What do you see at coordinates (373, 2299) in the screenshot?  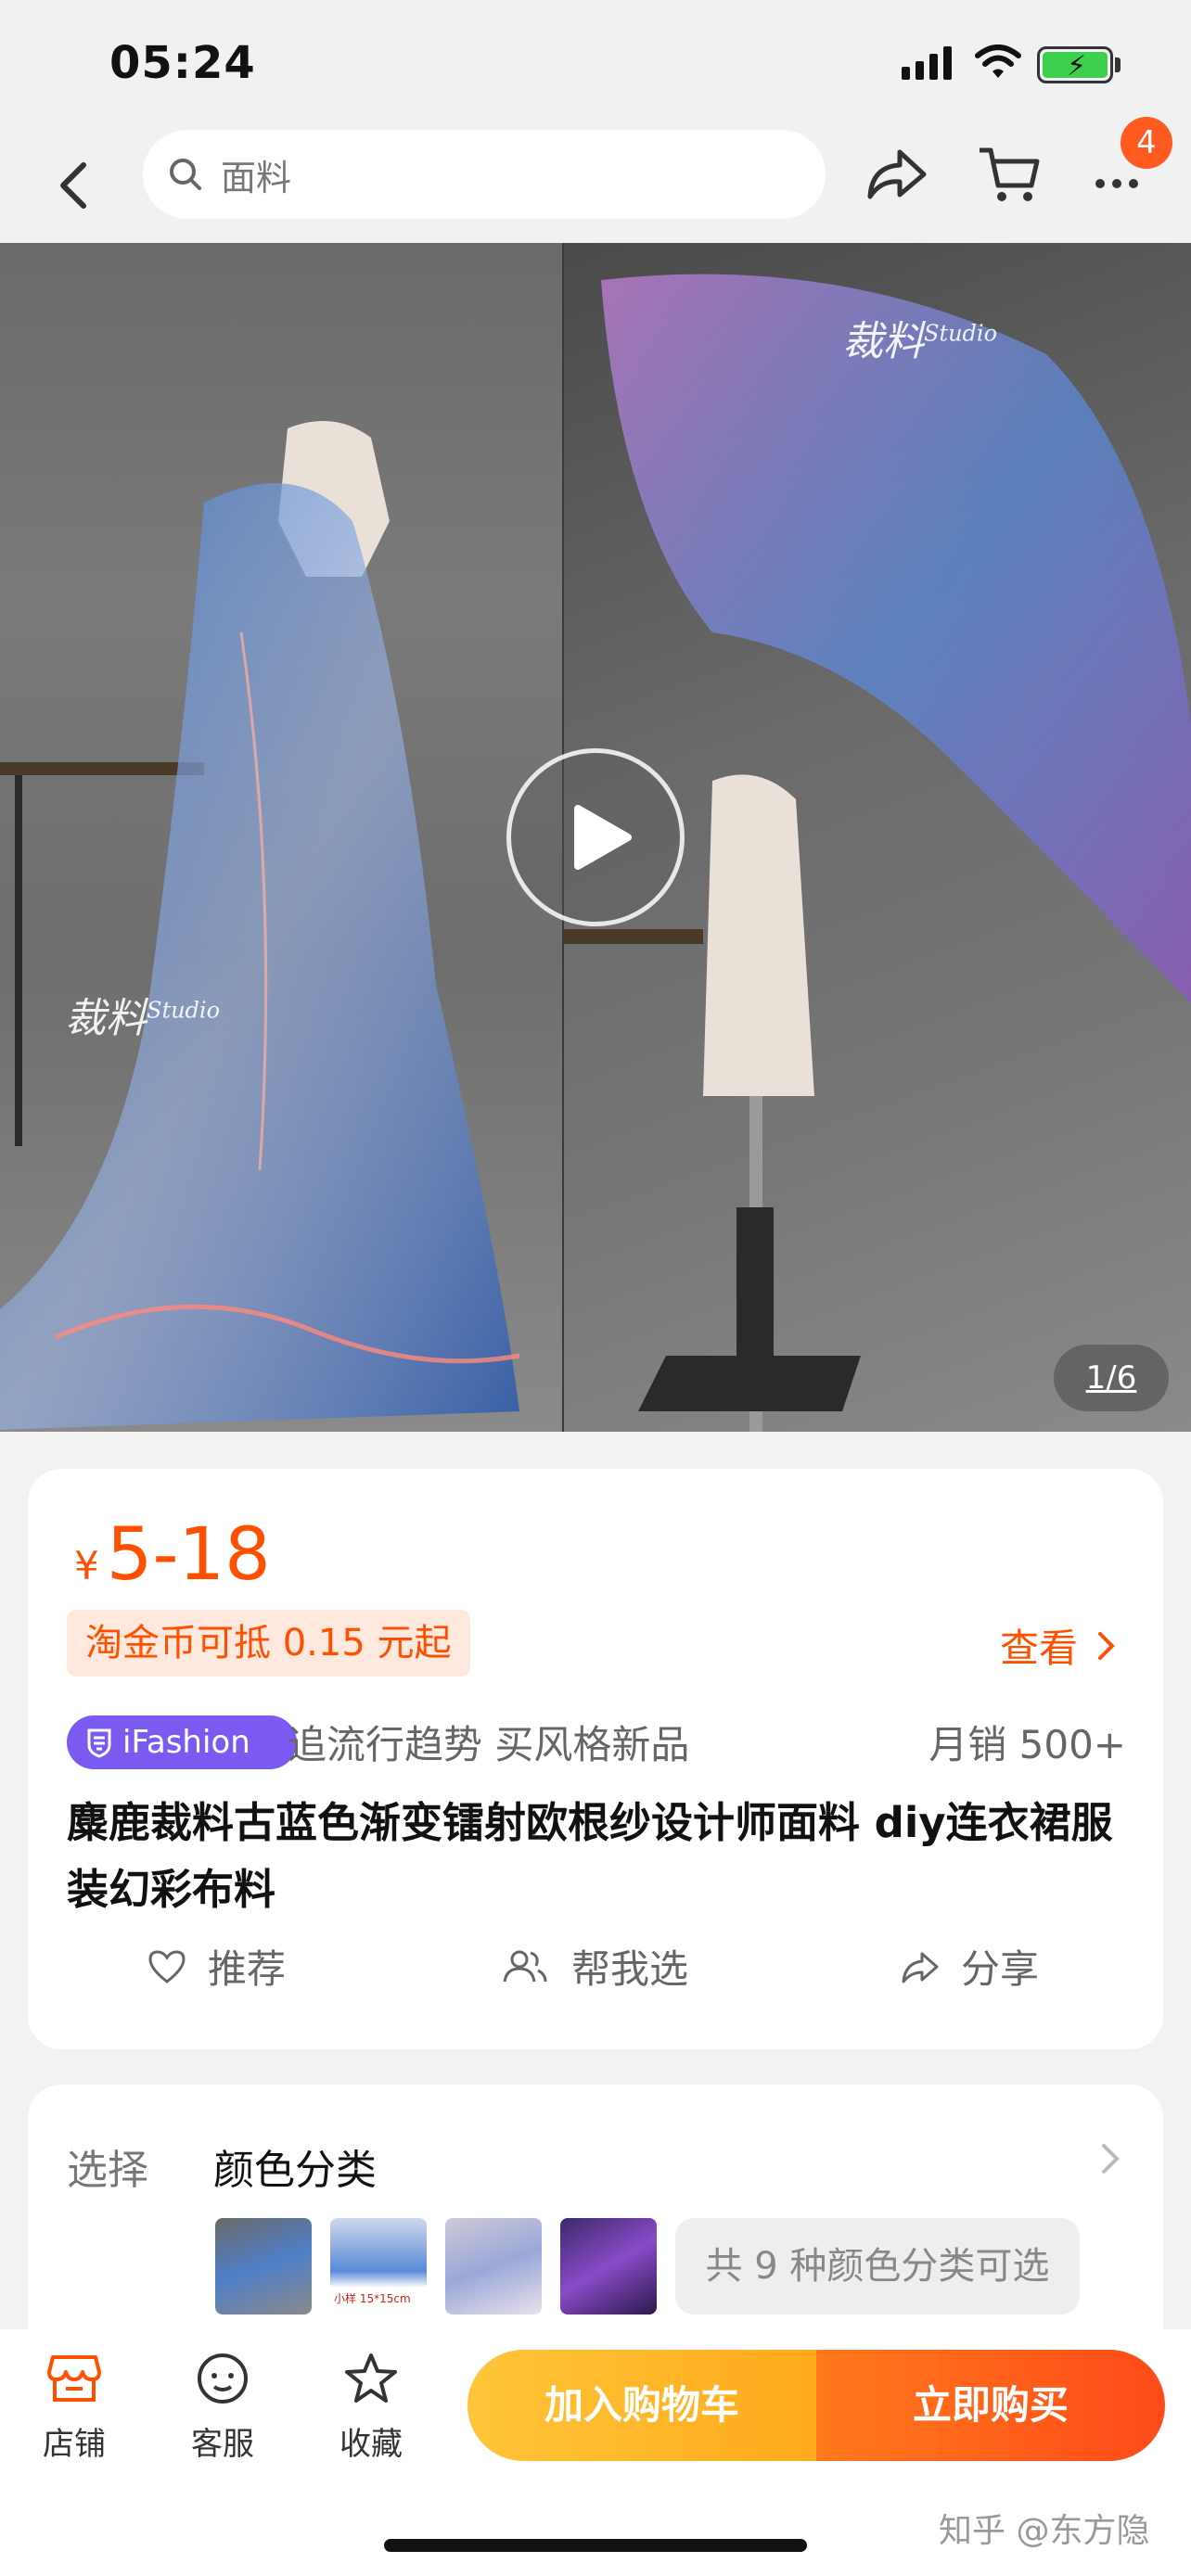 I see `thumb-caption: 小样 15*15cm` at bounding box center [373, 2299].